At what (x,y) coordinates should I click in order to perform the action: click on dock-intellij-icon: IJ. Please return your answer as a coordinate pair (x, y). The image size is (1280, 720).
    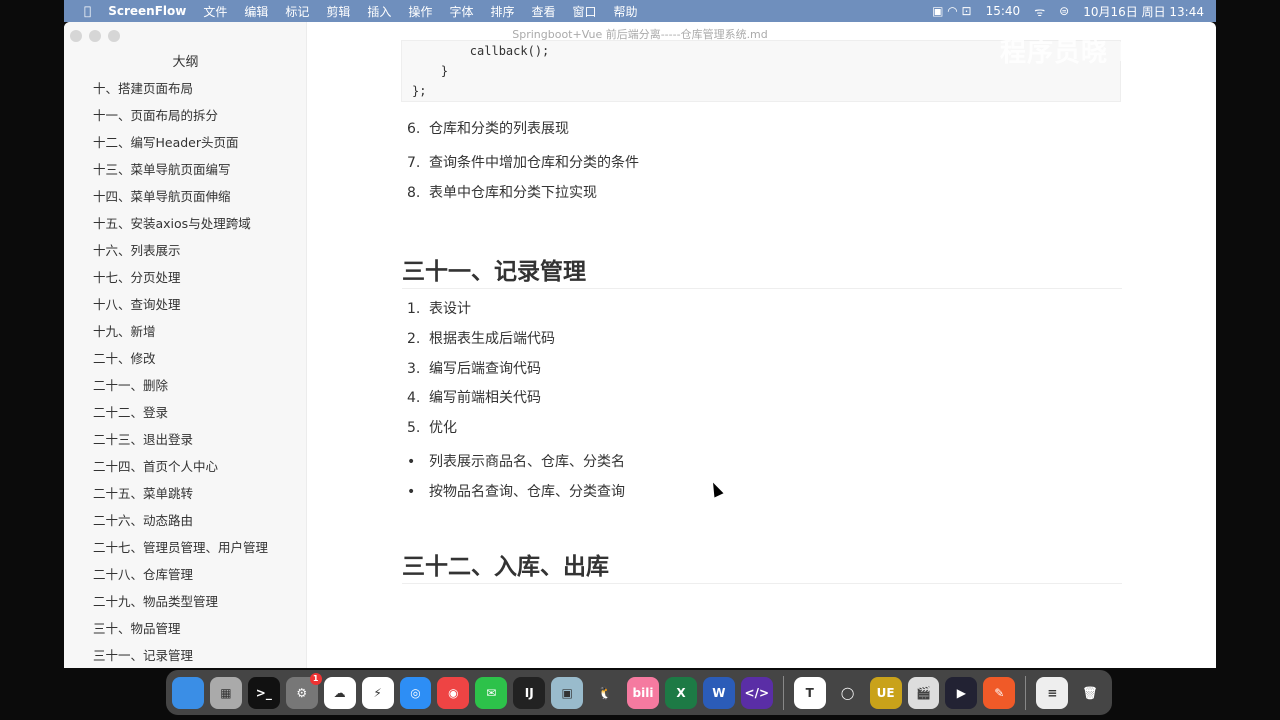
    Looking at the image, I should click on (529, 692).